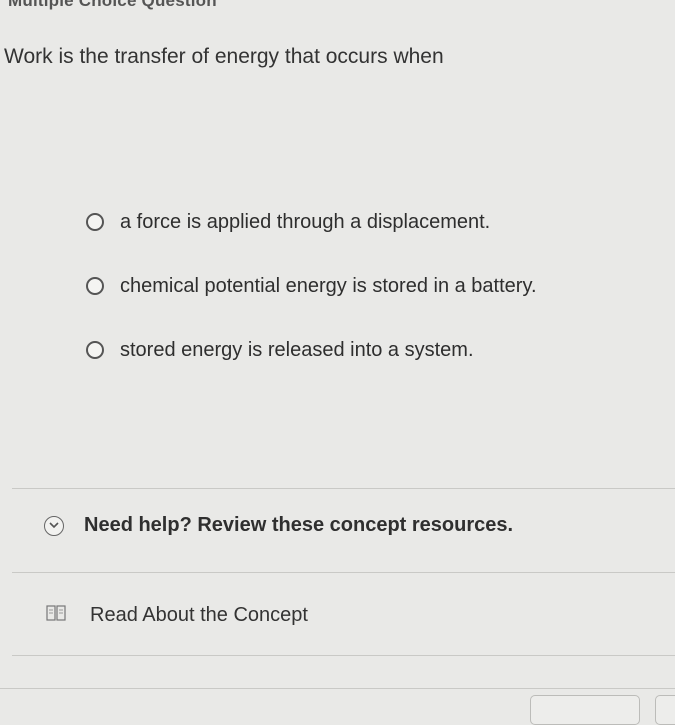 This screenshot has height=725, width=675. I want to click on resource-label: Read About the Concept, so click(199, 615).